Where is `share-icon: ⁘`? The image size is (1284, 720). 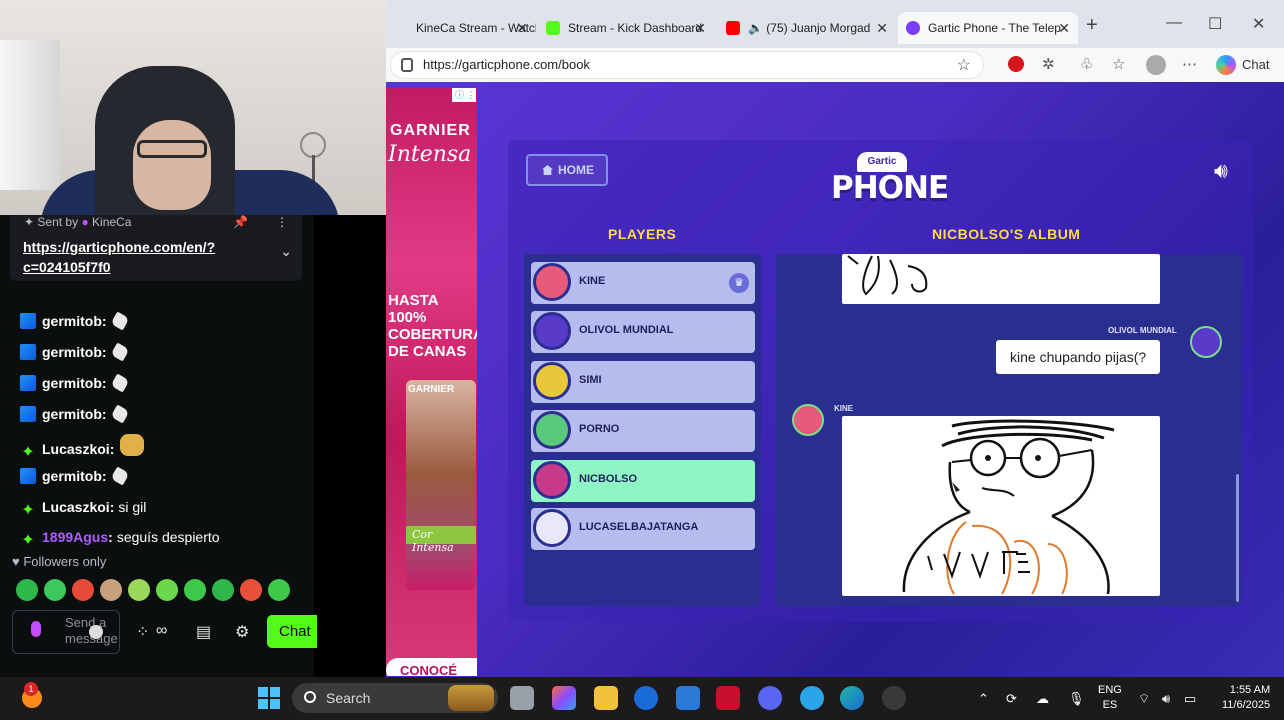 share-icon: ⁘ is located at coordinates (142, 632).